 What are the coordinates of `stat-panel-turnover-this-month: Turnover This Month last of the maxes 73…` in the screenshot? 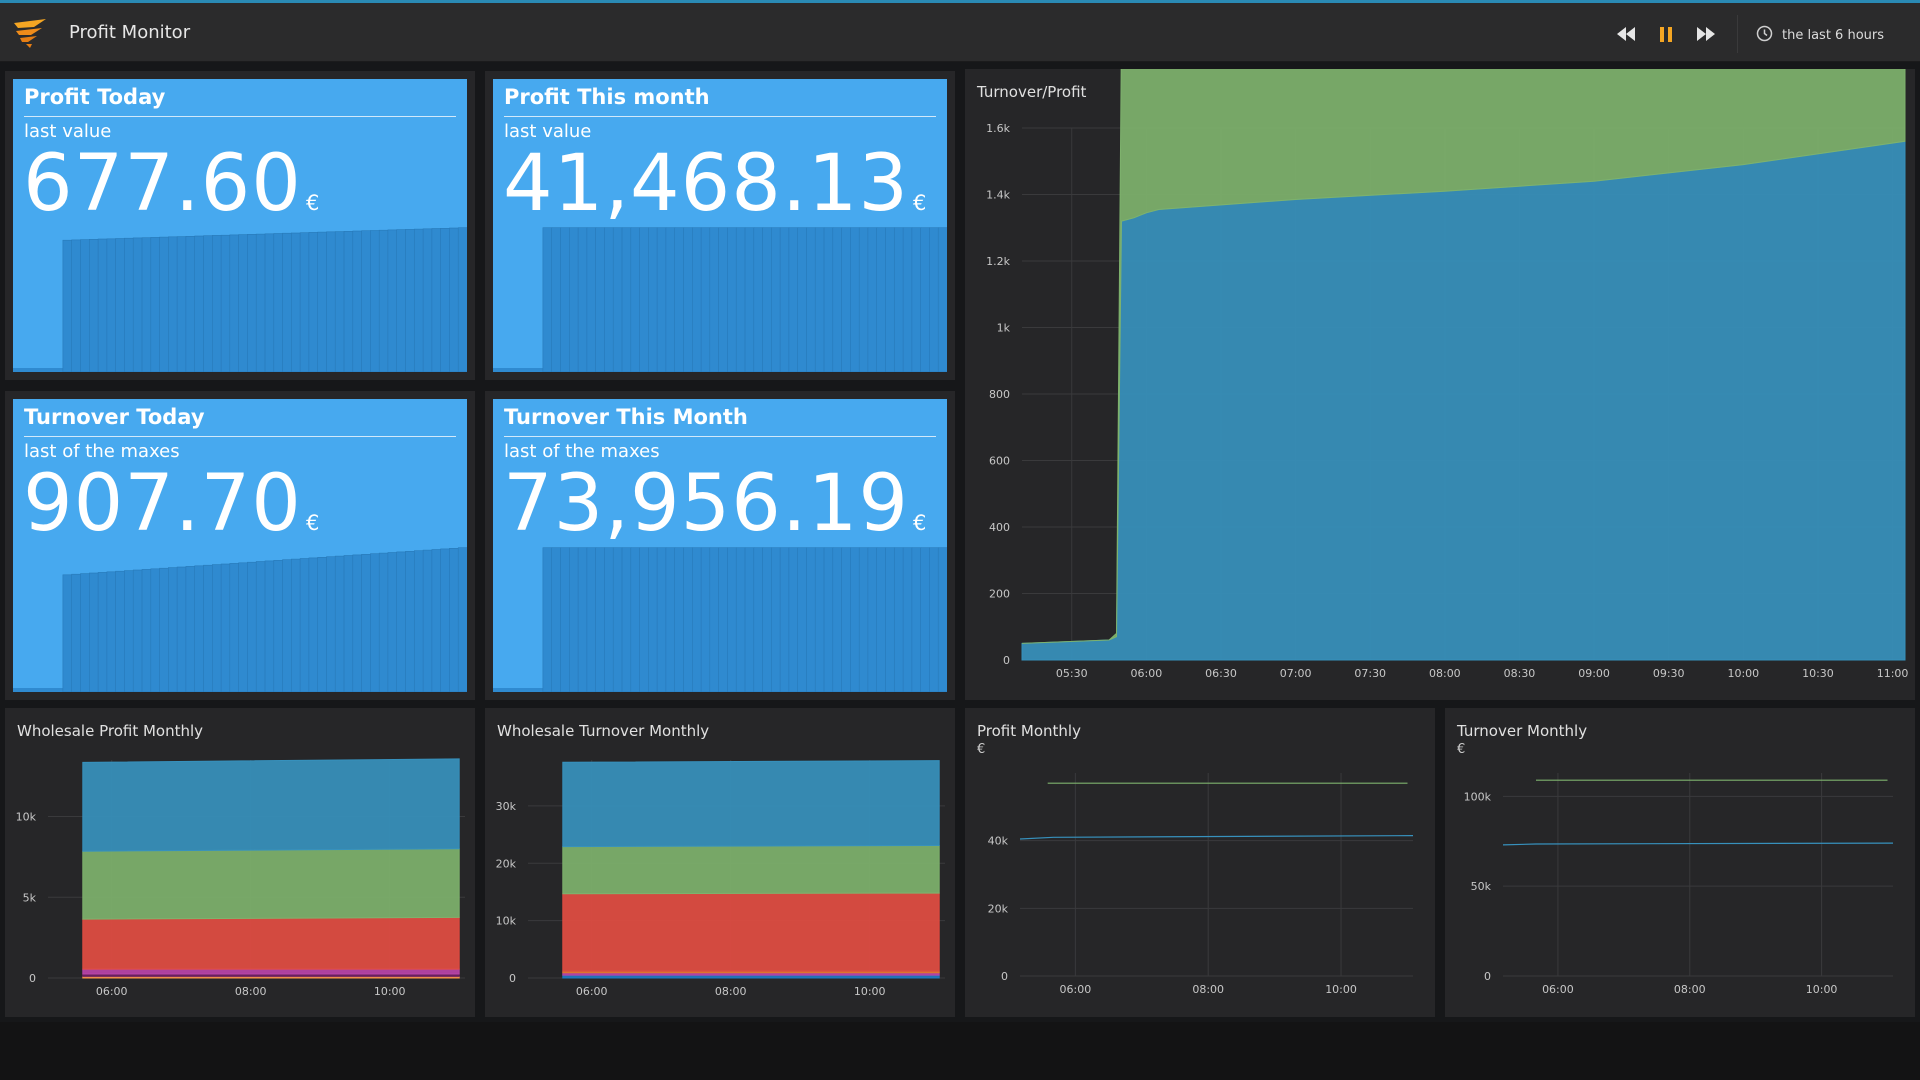 It's located at (720, 545).